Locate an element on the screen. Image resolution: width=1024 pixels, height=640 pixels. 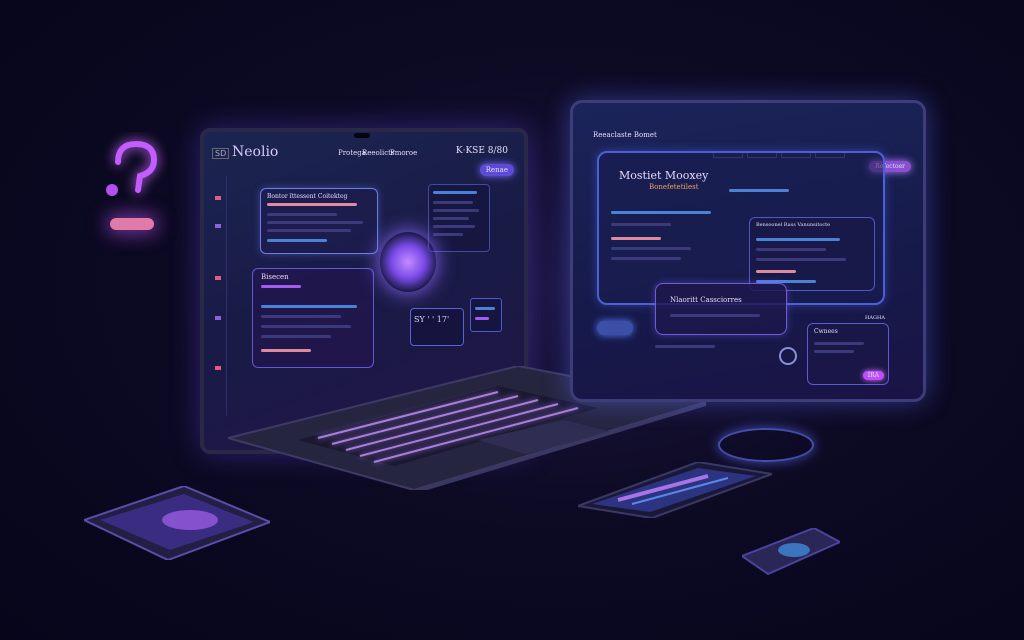
monitor-inner-card: Bensoonel Rass Vanunsitocte is located at coordinates (812, 254).